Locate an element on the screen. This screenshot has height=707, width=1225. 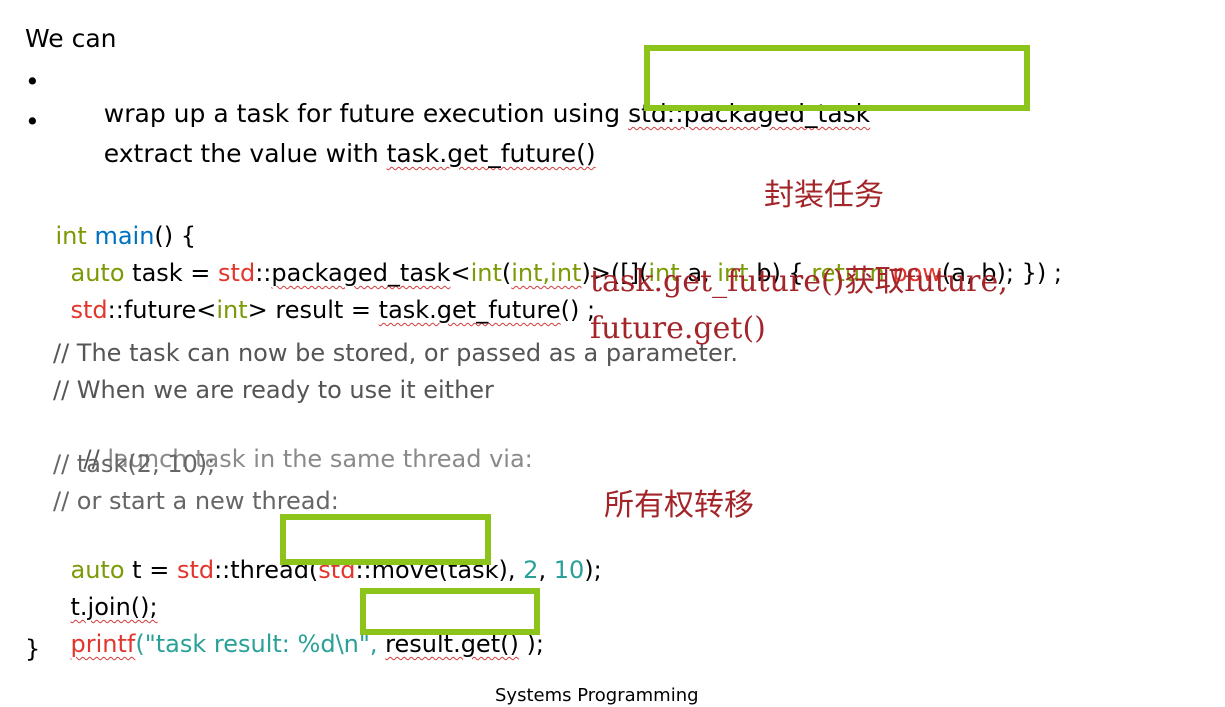
code-comment-2: // When we are ready to use it either is located at coordinates (273, 390).